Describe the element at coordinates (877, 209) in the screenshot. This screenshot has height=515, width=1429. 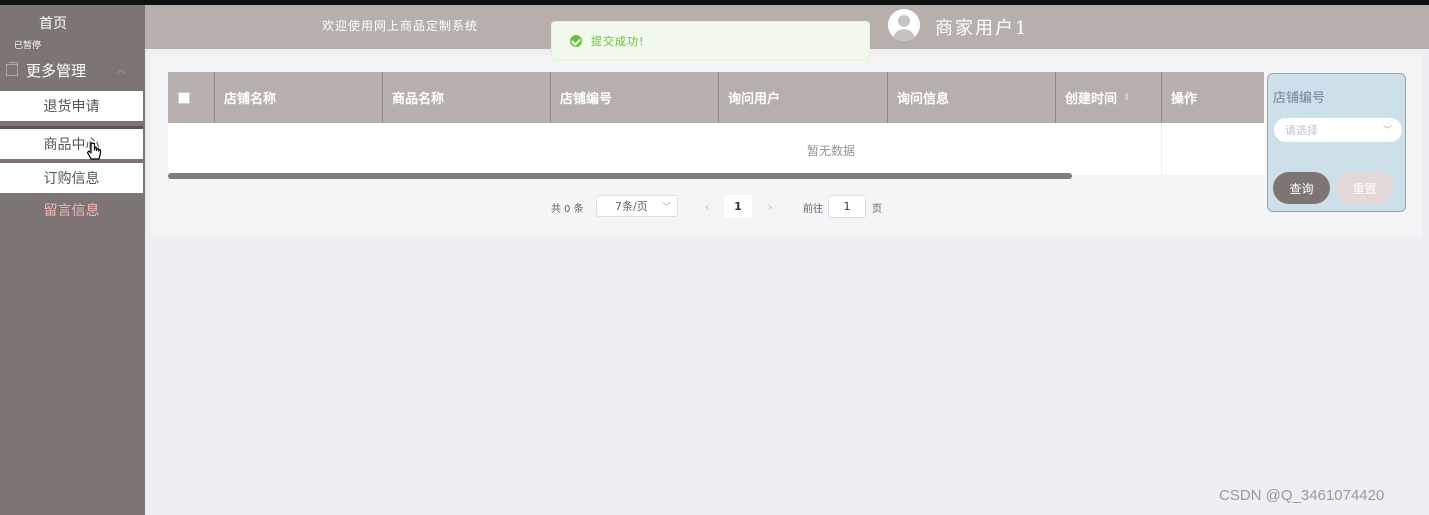
I see `page-unit-label: 页` at that location.